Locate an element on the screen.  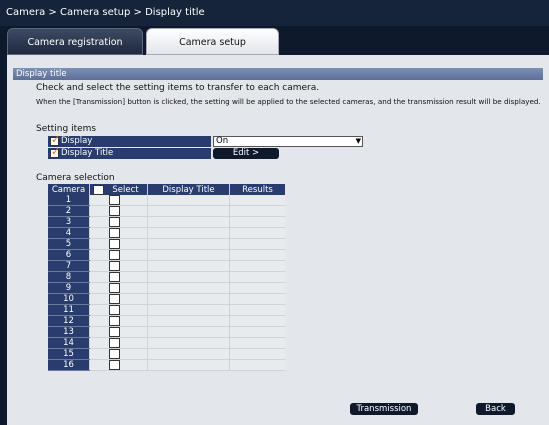
breadcrumb: Camera > Camera setup > Display title is located at coordinates (274, 13).